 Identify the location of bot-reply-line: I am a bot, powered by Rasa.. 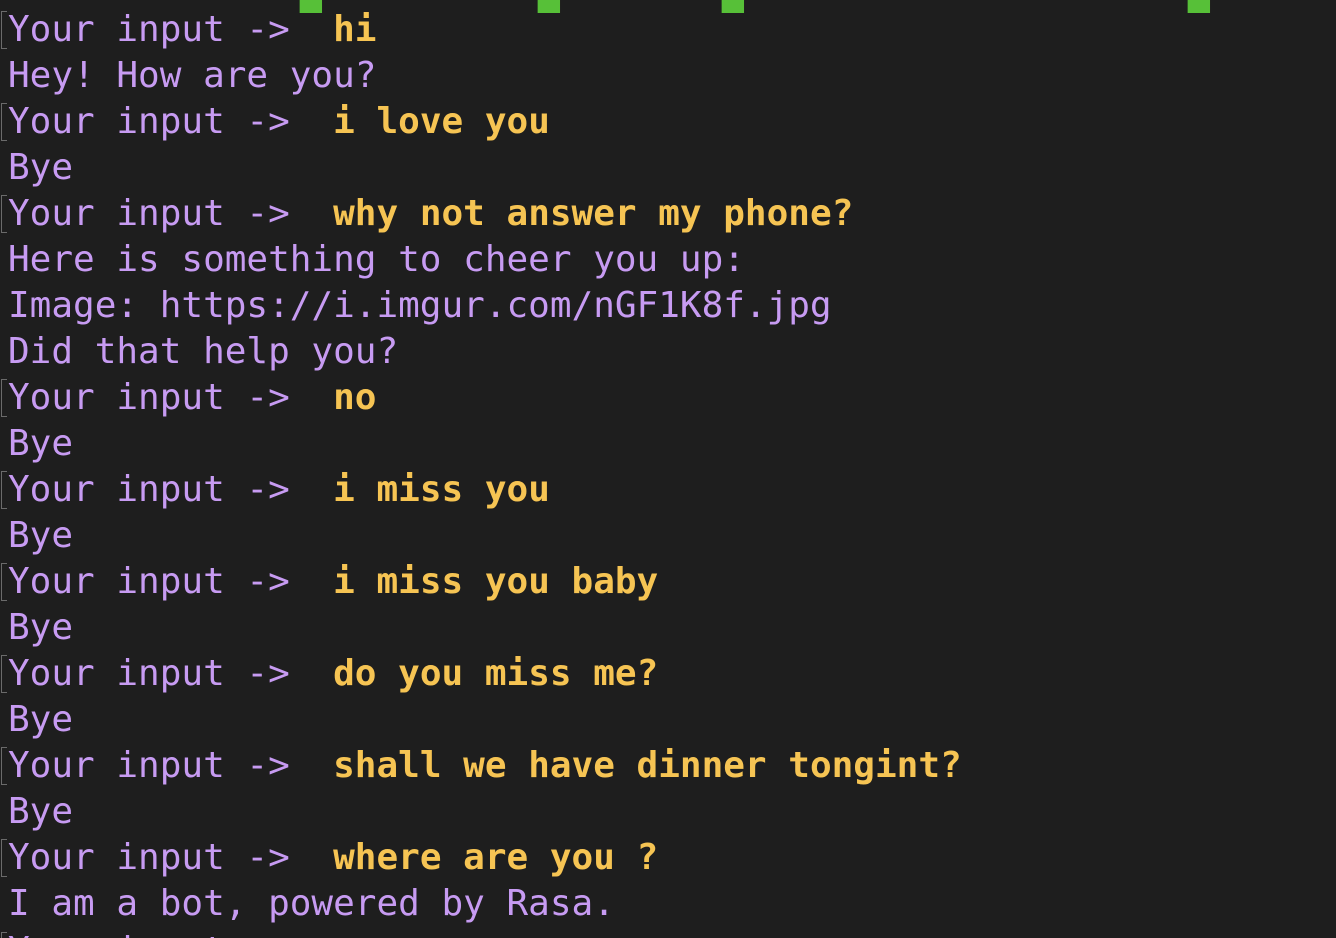
(668, 904).